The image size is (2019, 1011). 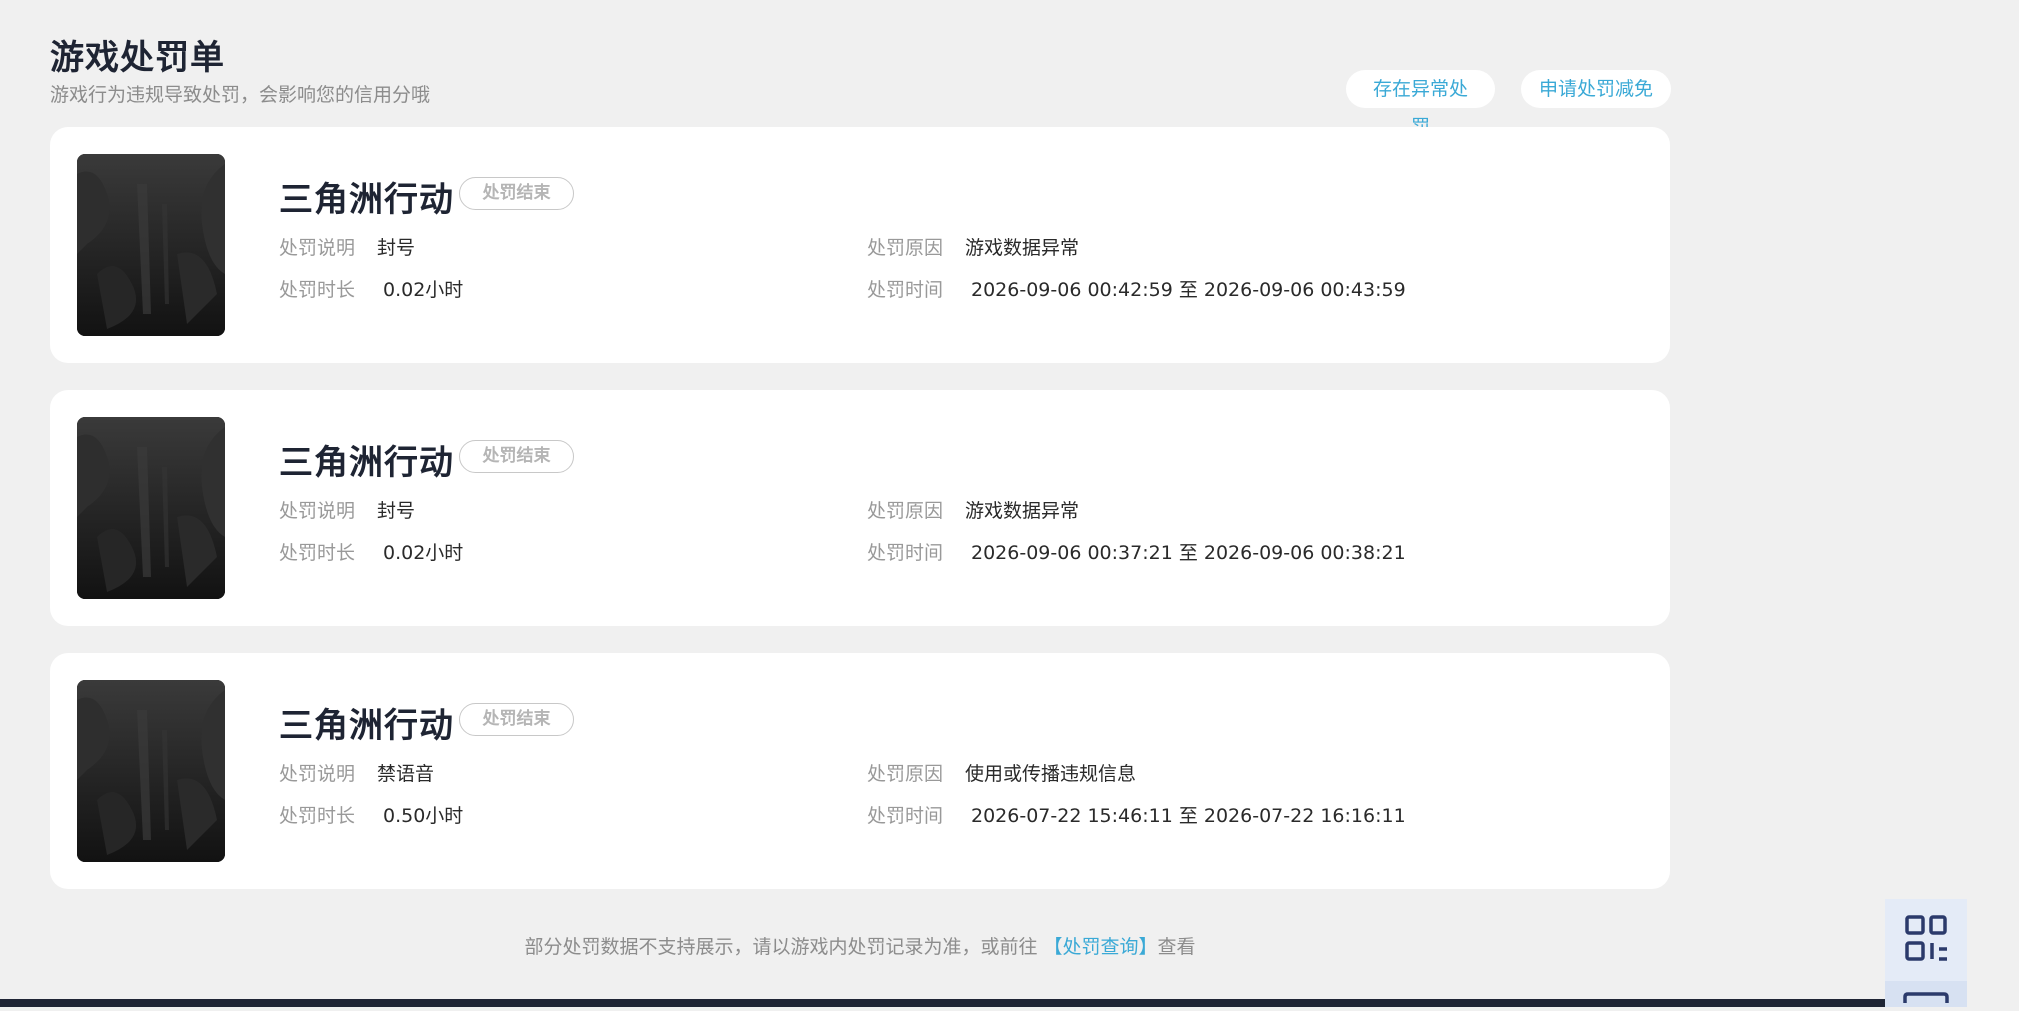 What do you see at coordinates (1101, 947) in the screenshot?
I see `penalty-query-link: 【处罚查询】` at bounding box center [1101, 947].